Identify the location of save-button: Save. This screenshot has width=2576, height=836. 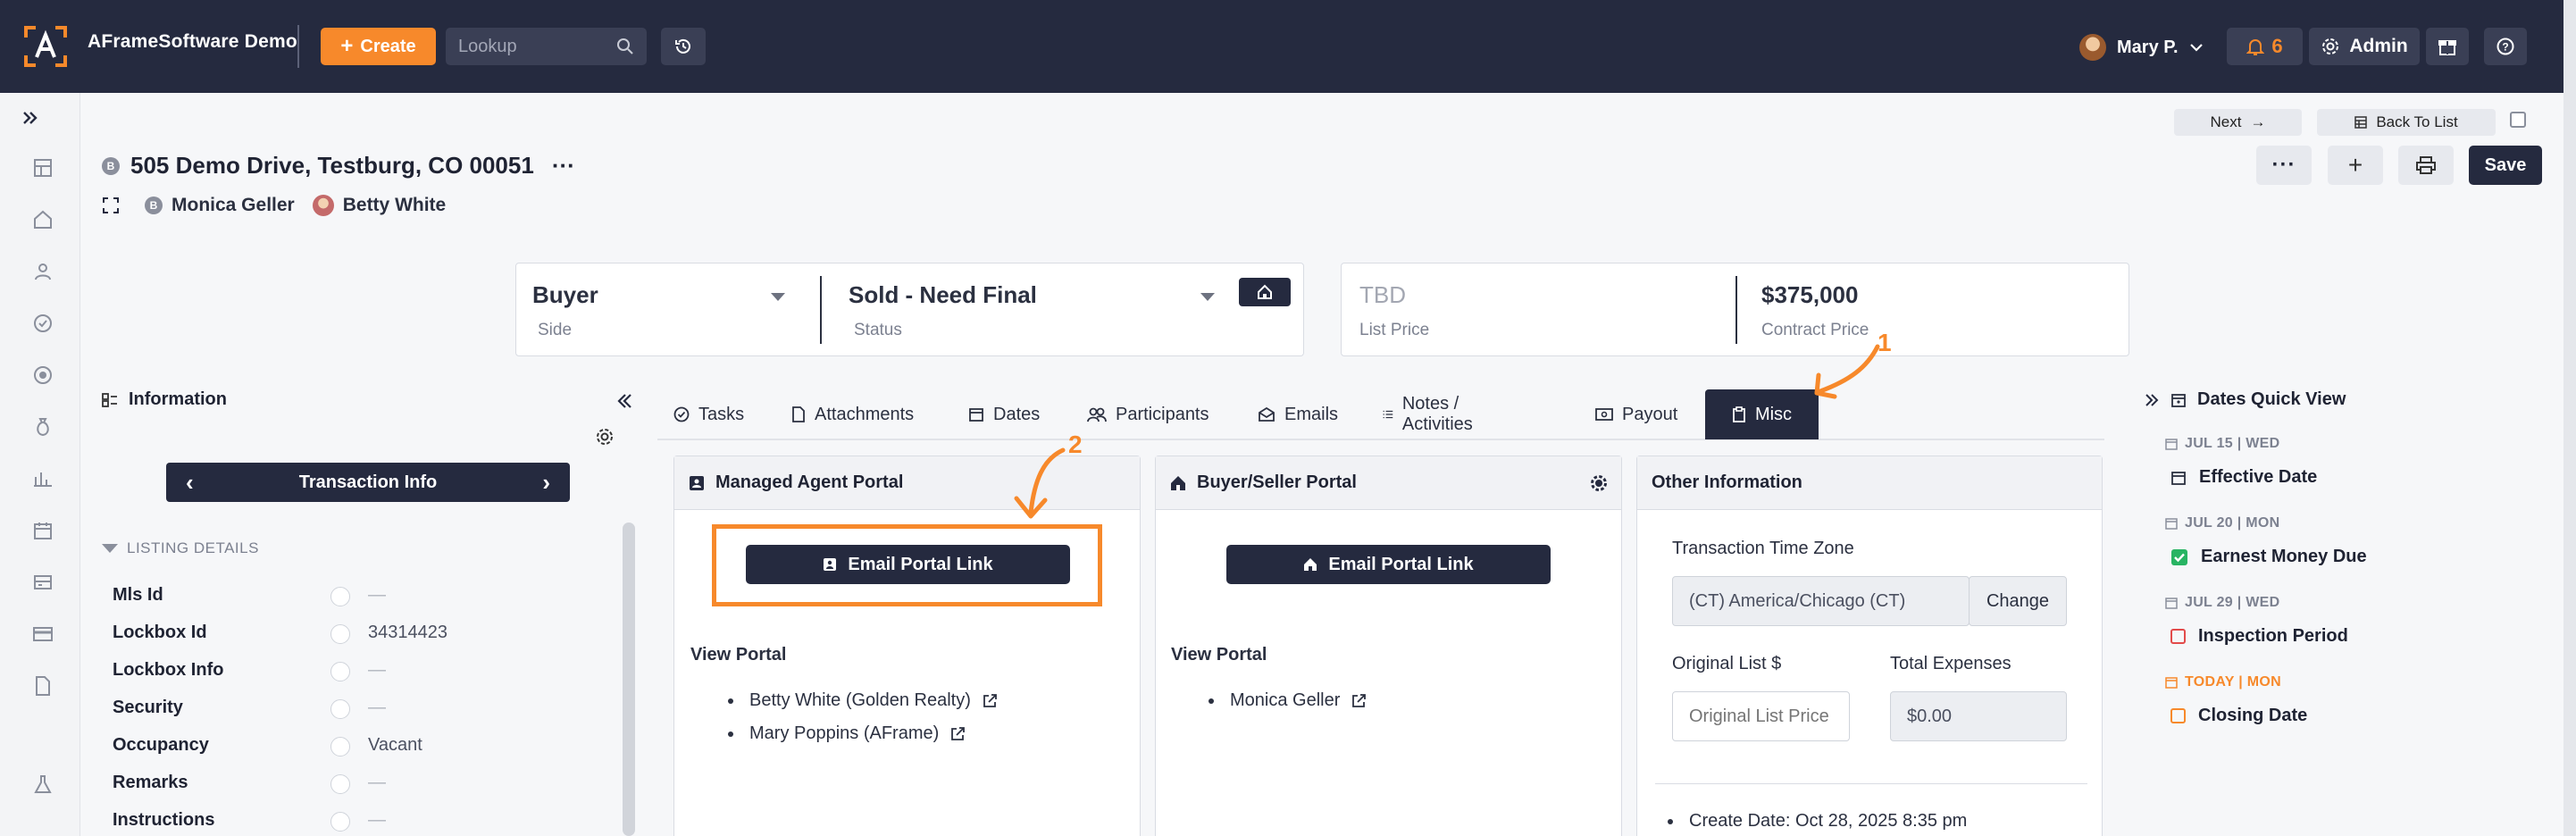
(2506, 166).